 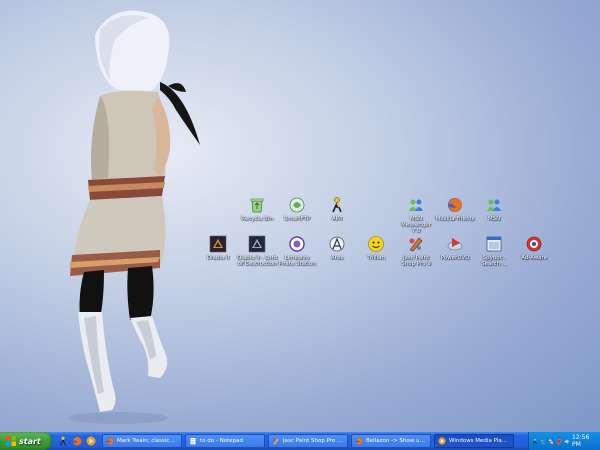 I want to click on desktop-icon-firefox: Mozilla Firefox, so click(x=455, y=209).